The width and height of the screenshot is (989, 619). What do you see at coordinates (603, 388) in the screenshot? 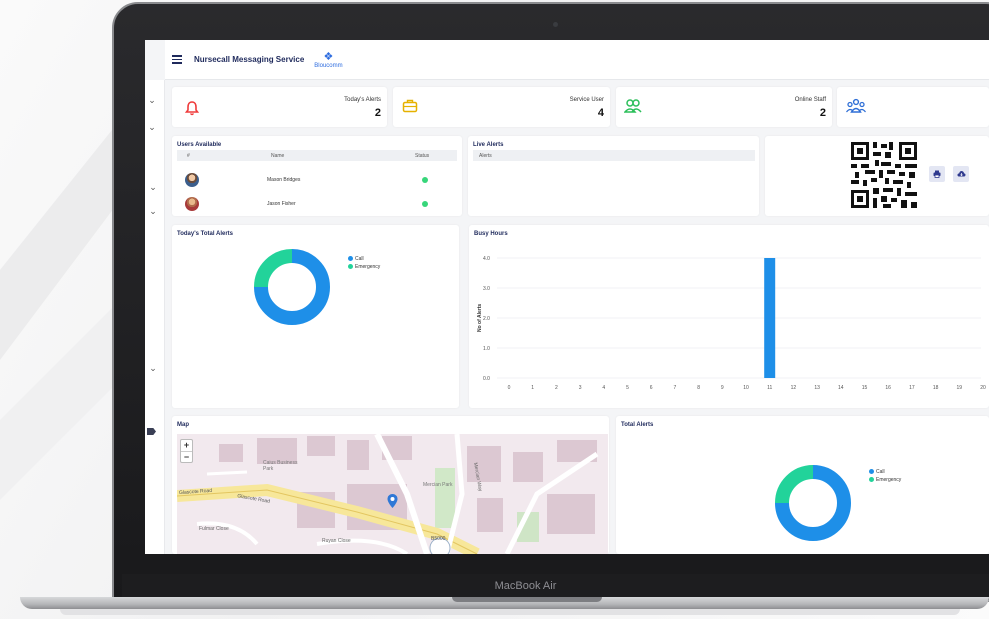
I see `x-tick-label: 4` at bounding box center [603, 388].